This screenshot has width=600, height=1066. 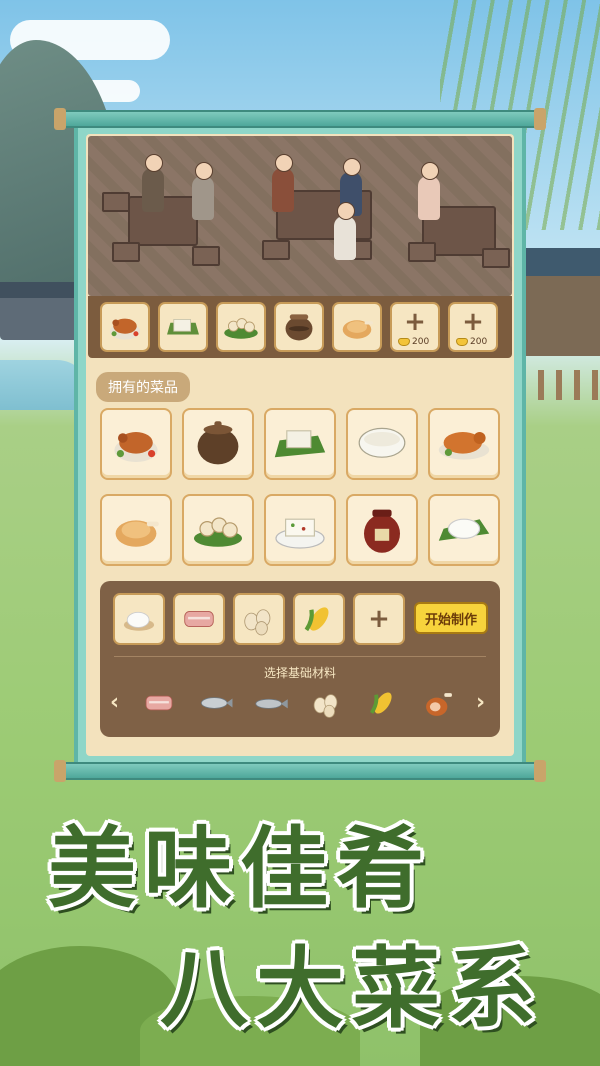 What do you see at coordinates (240, 868) in the screenshot?
I see `headline-line-1: 美味佳肴` at bounding box center [240, 868].